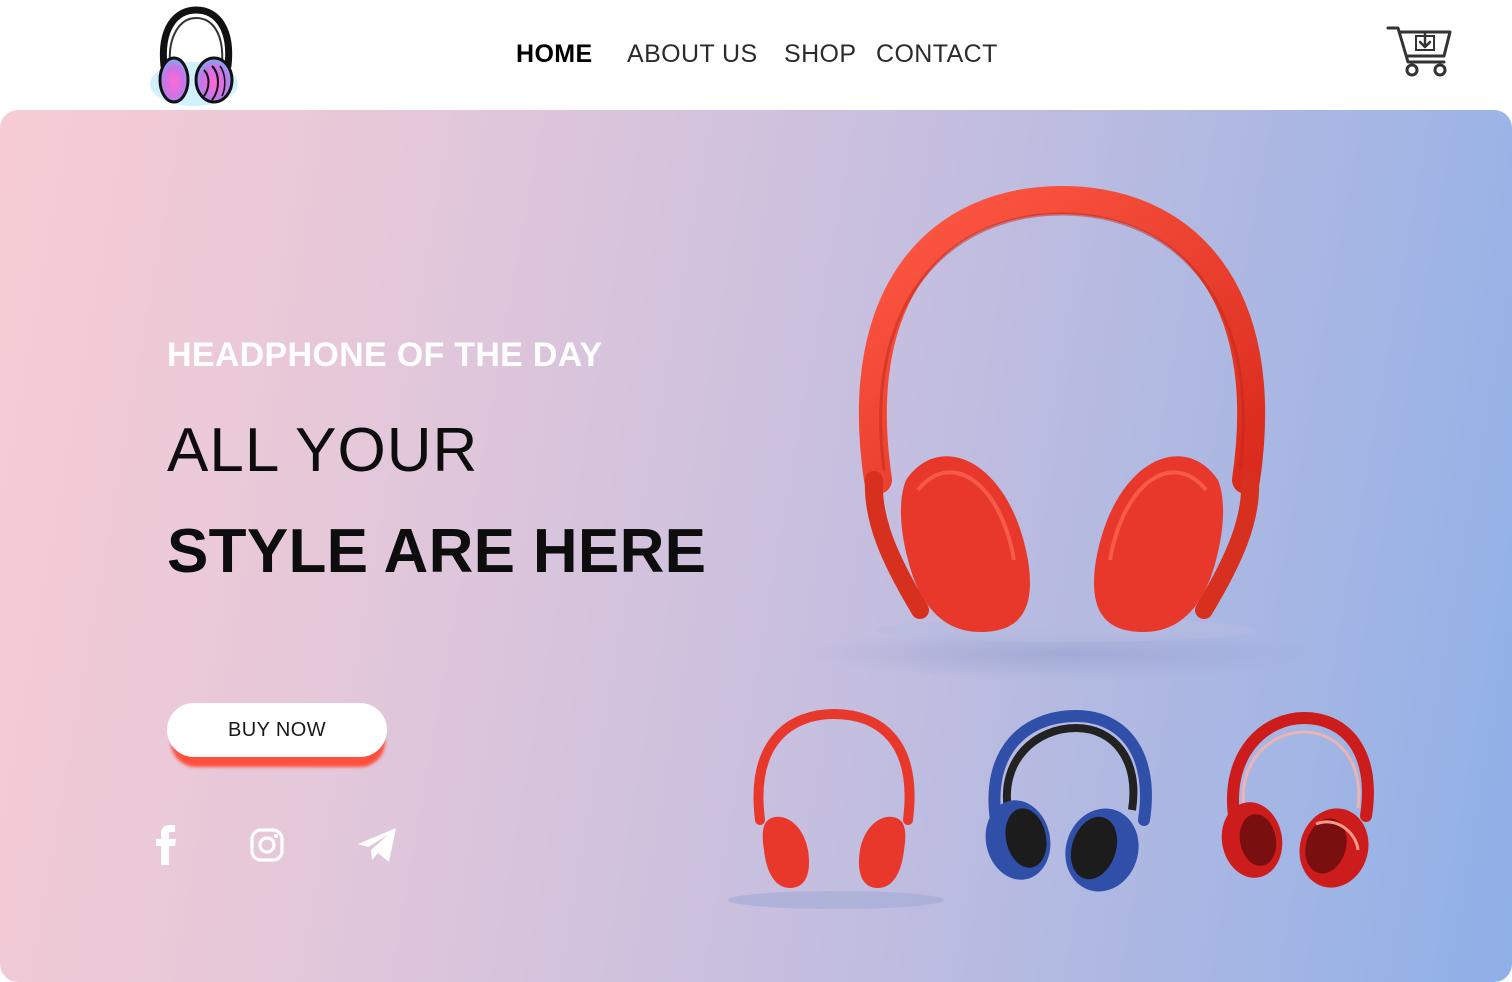 The height and width of the screenshot is (982, 1512). Describe the element at coordinates (1066, 810) in the screenshot. I see `thumbnail-blue-headphones` at that location.